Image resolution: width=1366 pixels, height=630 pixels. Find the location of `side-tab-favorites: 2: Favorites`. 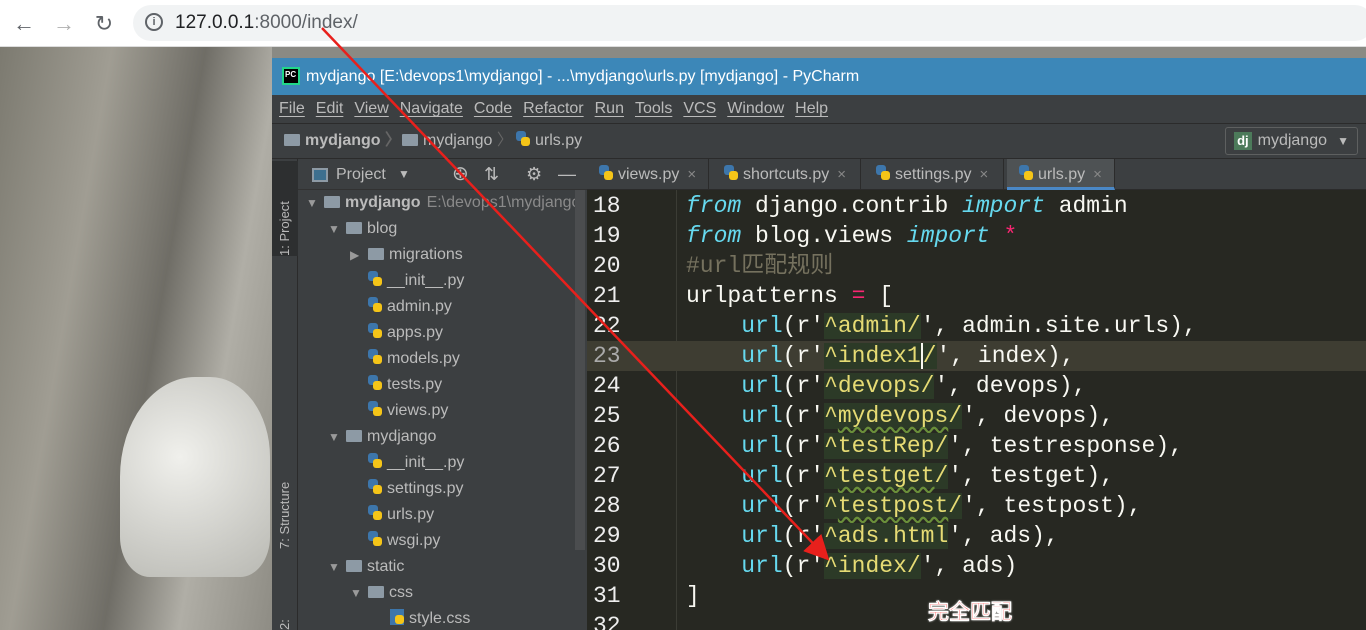

side-tab-favorites: 2: Favorites is located at coordinates (285, 602).